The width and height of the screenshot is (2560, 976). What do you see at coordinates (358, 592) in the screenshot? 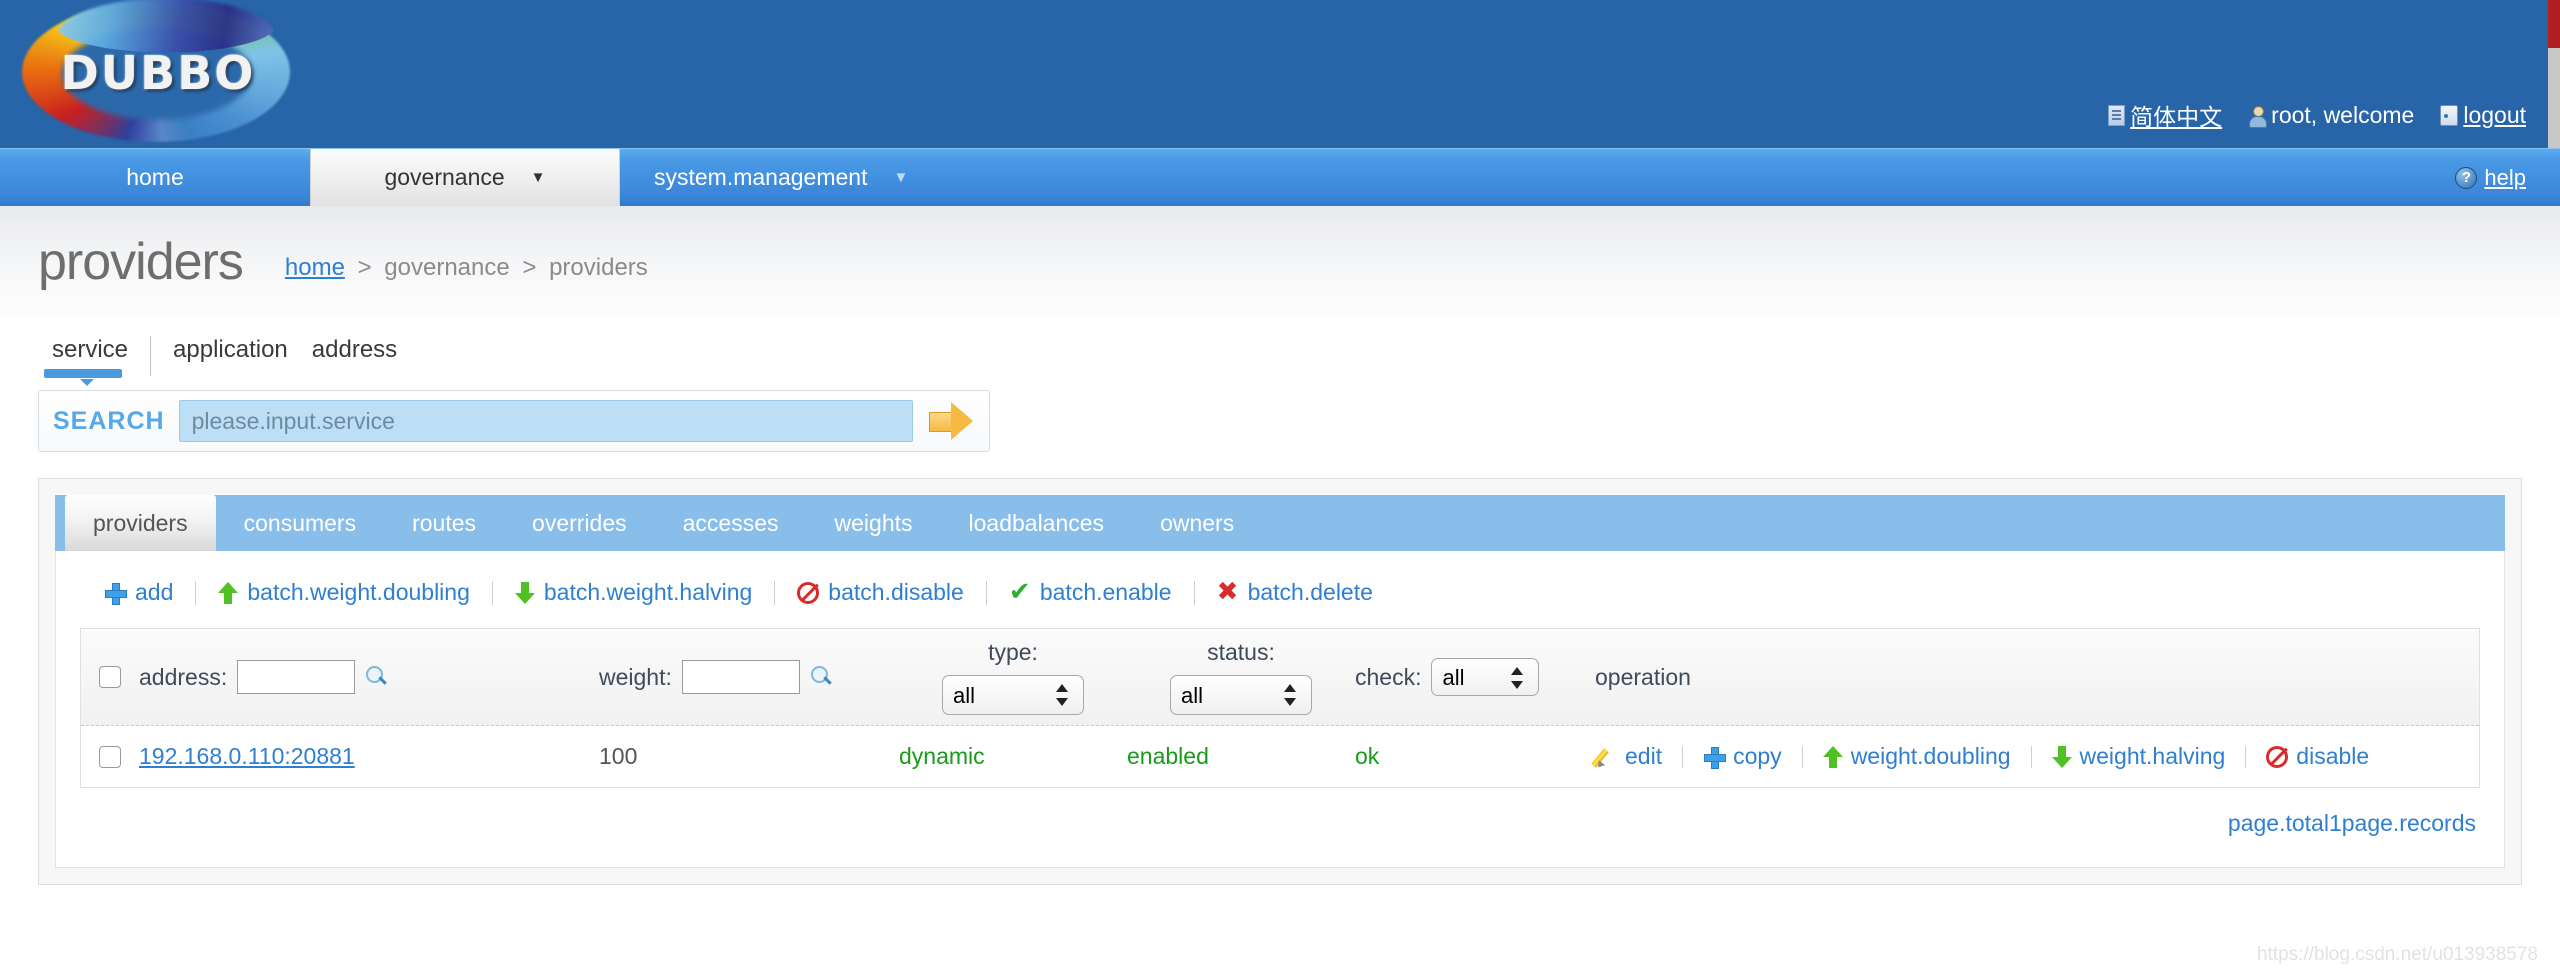
I see `batch-weight-doubling-label: batch.weight.doubling` at bounding box center [358, 592].